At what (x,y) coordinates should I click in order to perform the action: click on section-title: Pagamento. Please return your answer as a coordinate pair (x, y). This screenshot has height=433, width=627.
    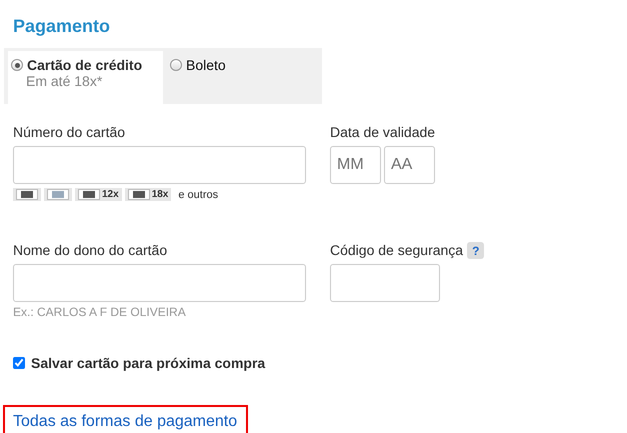
    Looking at the image, I should click on (62, 27).